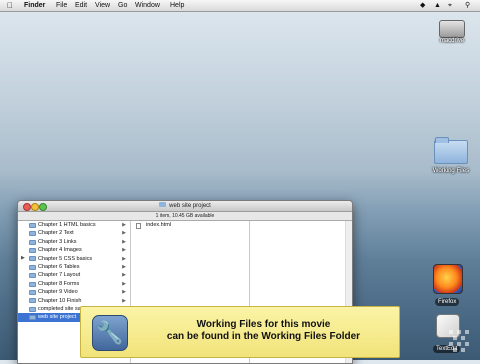 The width and height of the screenshot is (480, 364). I want to click on hard-drive-label: macdrive, so click(452, 41).